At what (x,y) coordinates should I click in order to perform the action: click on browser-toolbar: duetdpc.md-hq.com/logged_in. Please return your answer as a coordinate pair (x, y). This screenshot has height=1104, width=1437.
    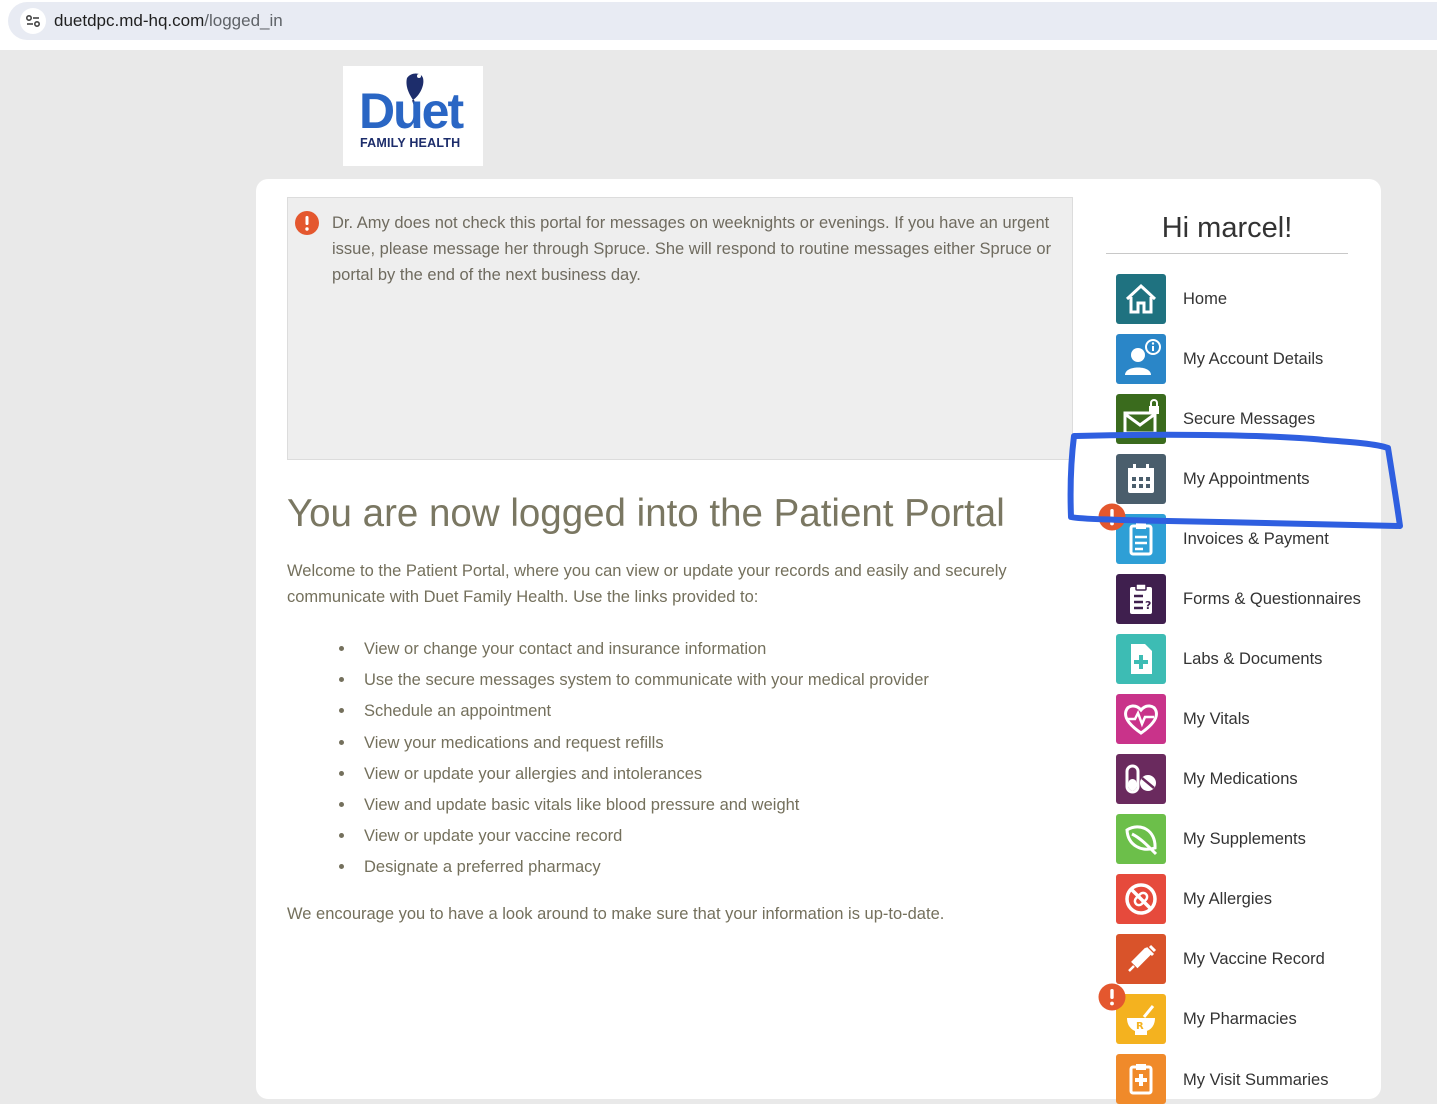
    Looking at the image, I should click on (718, 25).